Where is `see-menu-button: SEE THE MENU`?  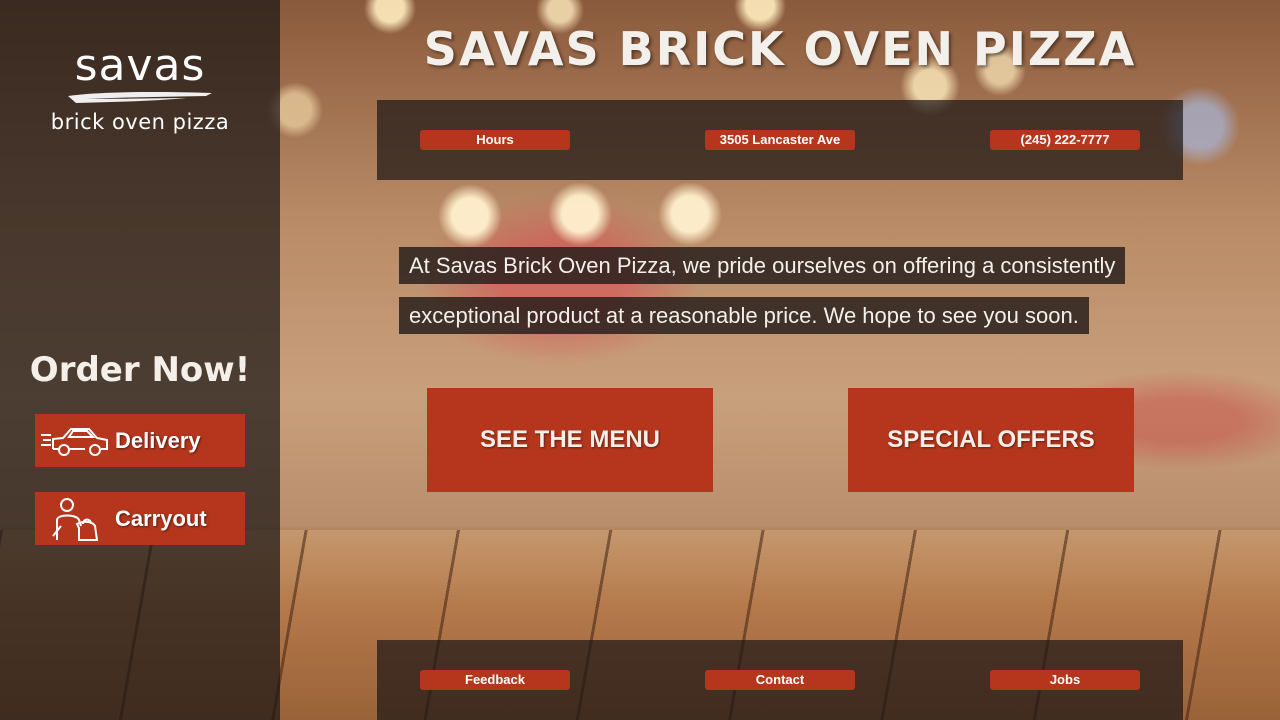
see-menu-button: SEE THE MENU is located at coordinates (570, 440).